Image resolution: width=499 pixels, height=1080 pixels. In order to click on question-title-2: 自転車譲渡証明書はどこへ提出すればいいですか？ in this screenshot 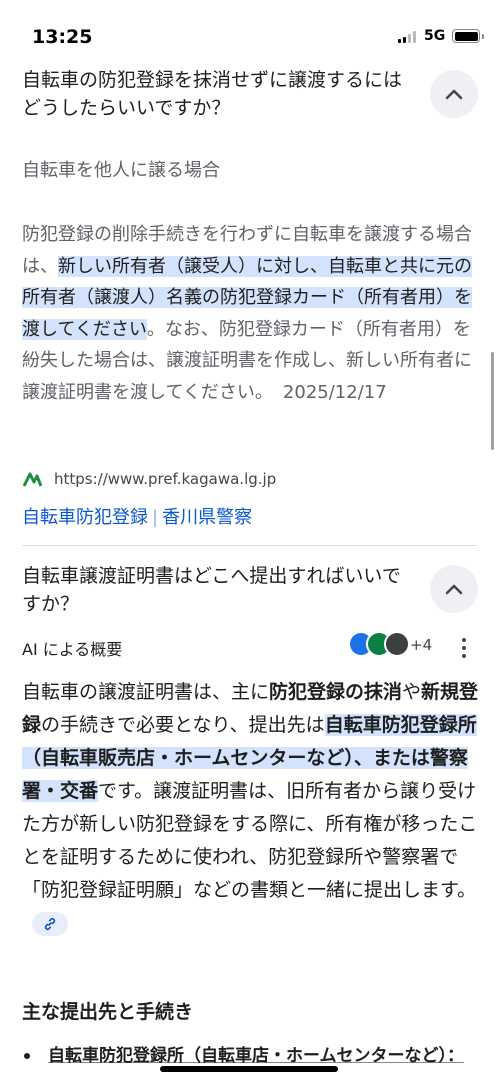, I will do `click(217, 590)`.